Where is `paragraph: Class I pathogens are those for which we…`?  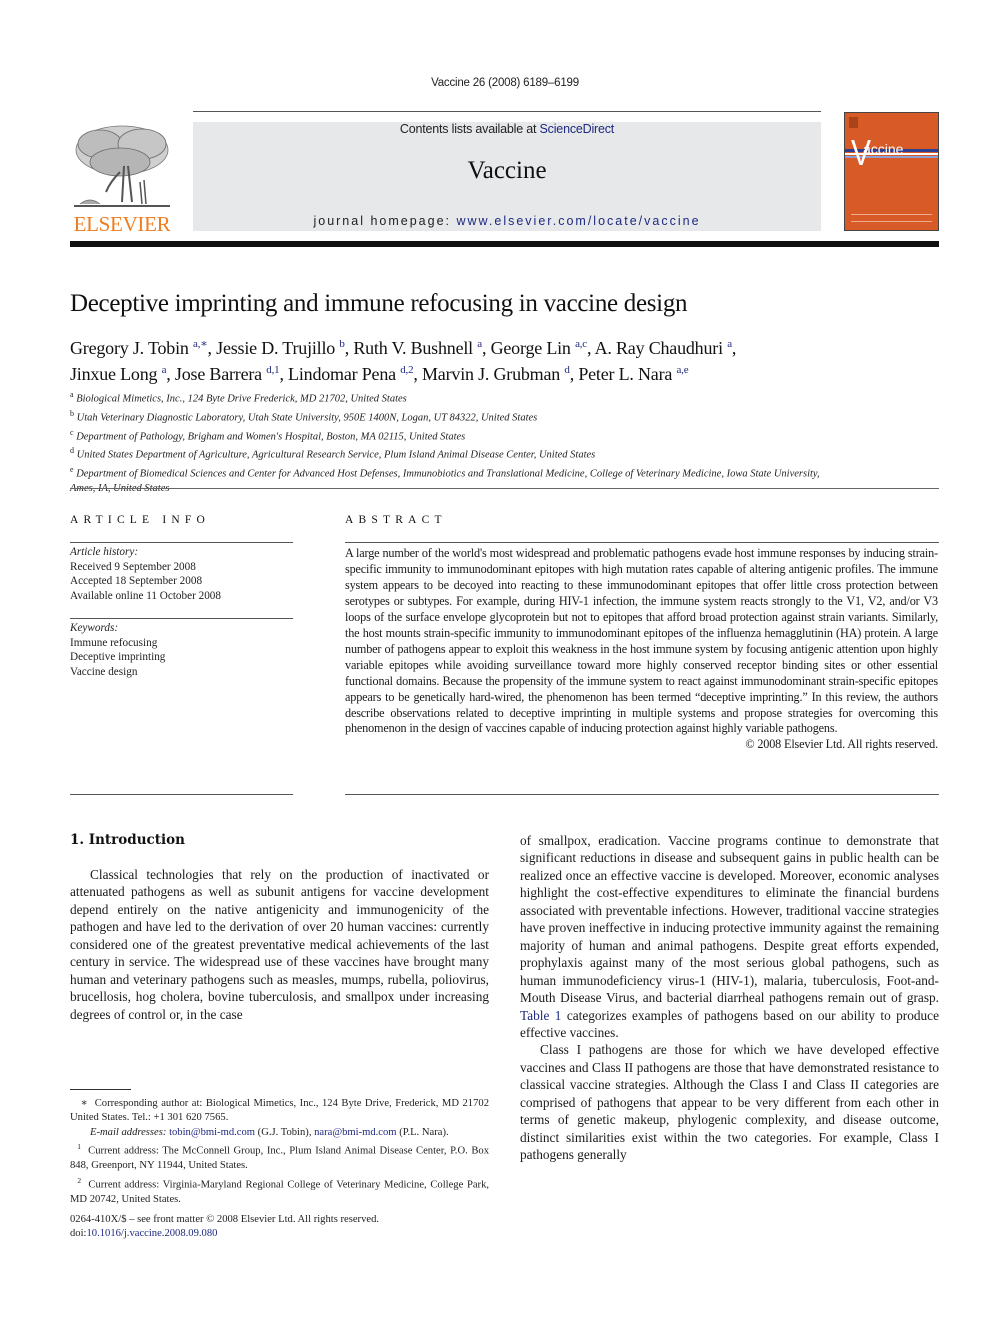
paragraph: Class I pathogens are those for which we… is located at coordinates (729, 1102).